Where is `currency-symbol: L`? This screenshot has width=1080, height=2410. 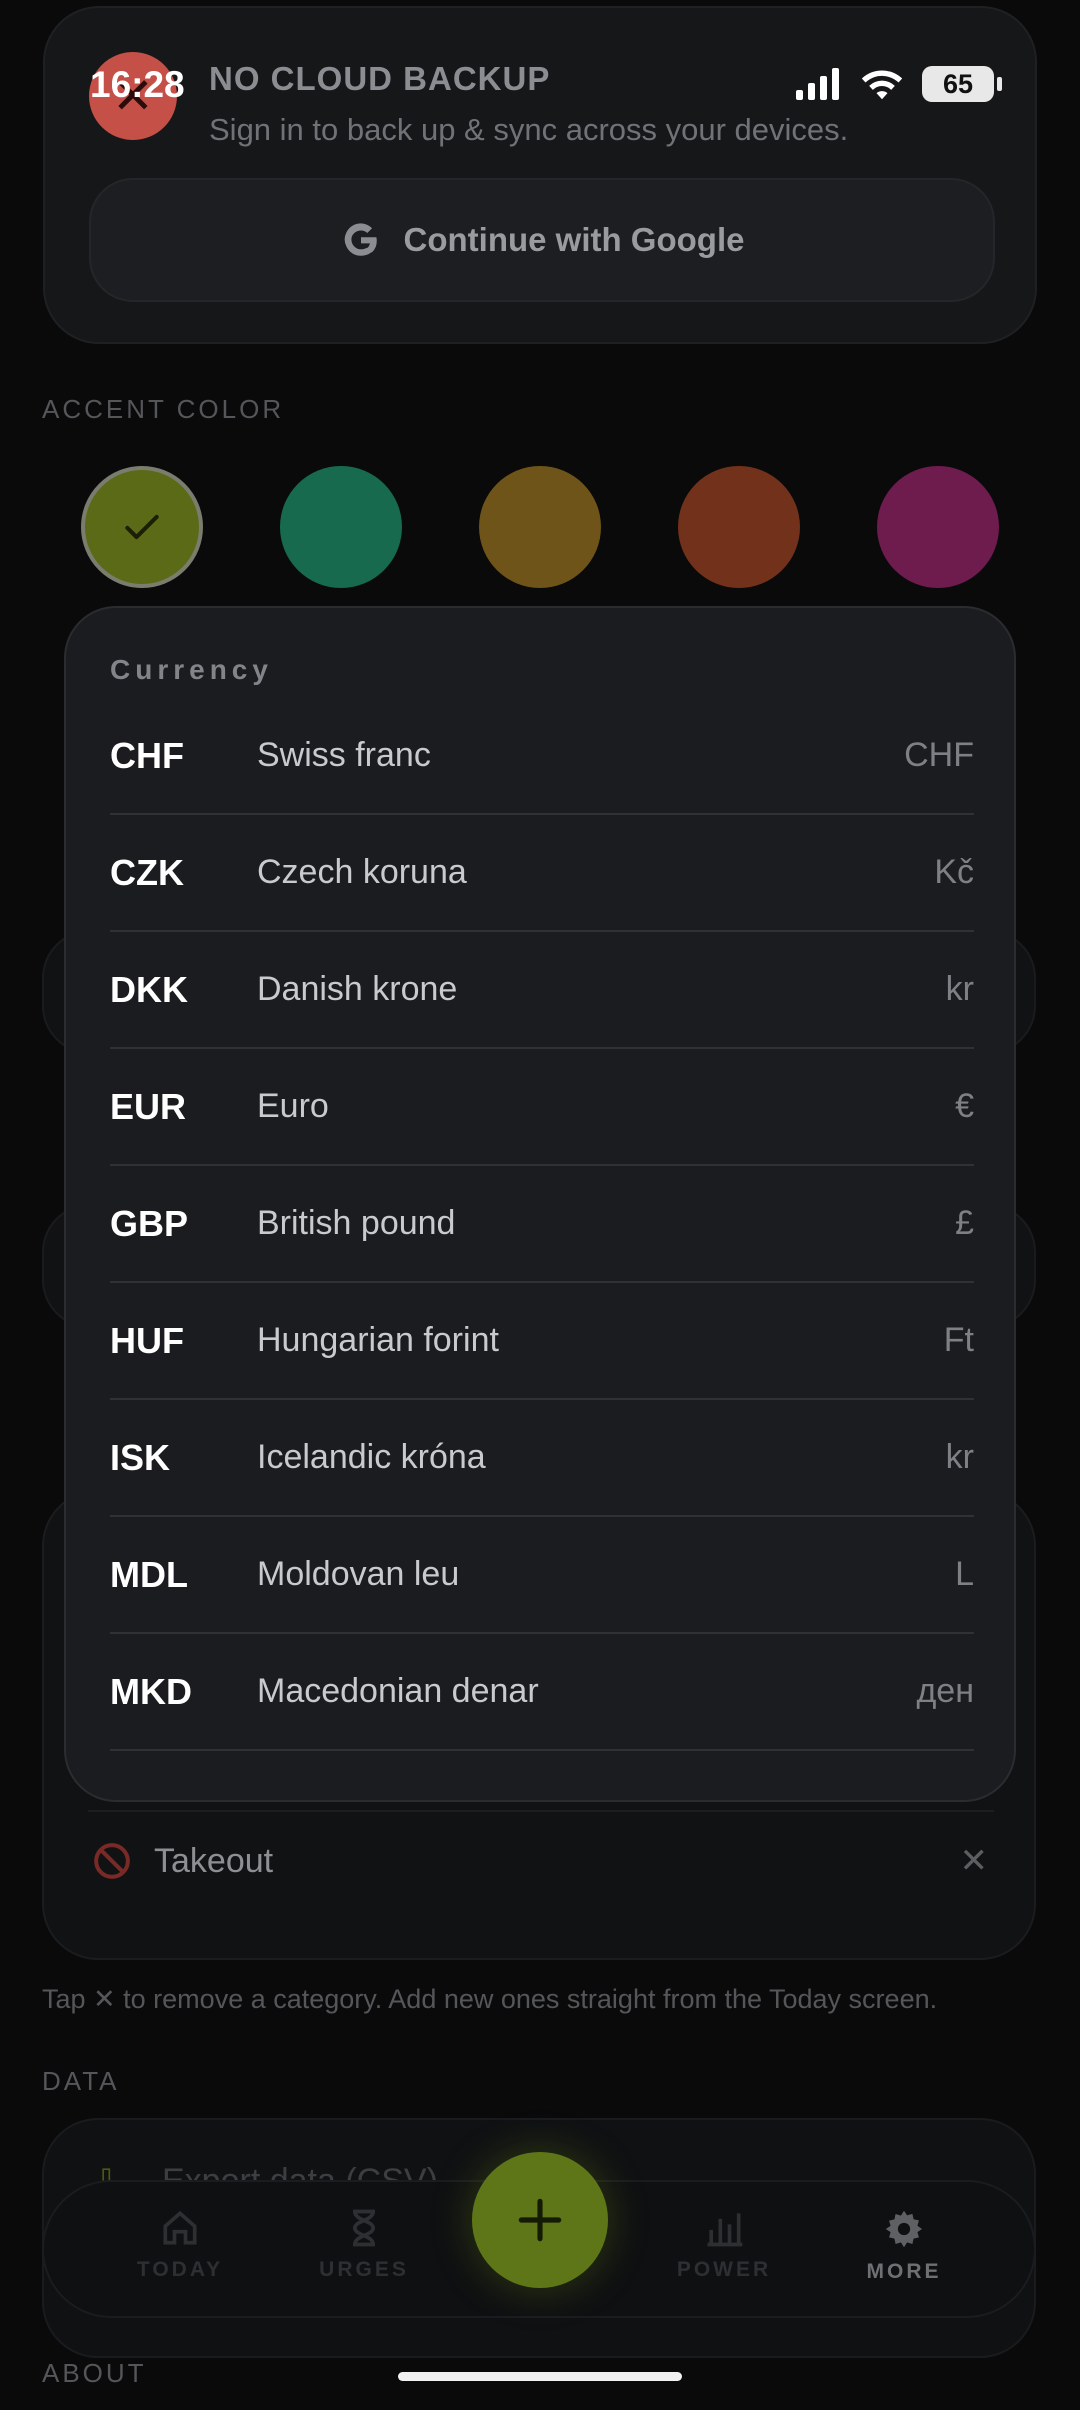 currency-symbol: L is located at coordinates (964, 1574).